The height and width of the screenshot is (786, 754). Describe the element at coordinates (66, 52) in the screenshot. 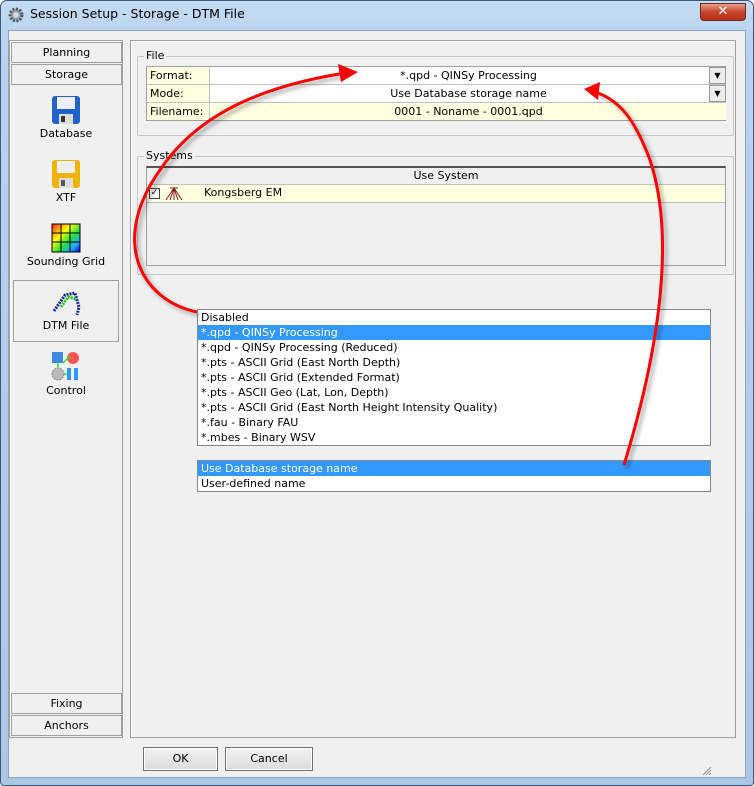

I see `sidebar-button-planning: Planning` at that location.